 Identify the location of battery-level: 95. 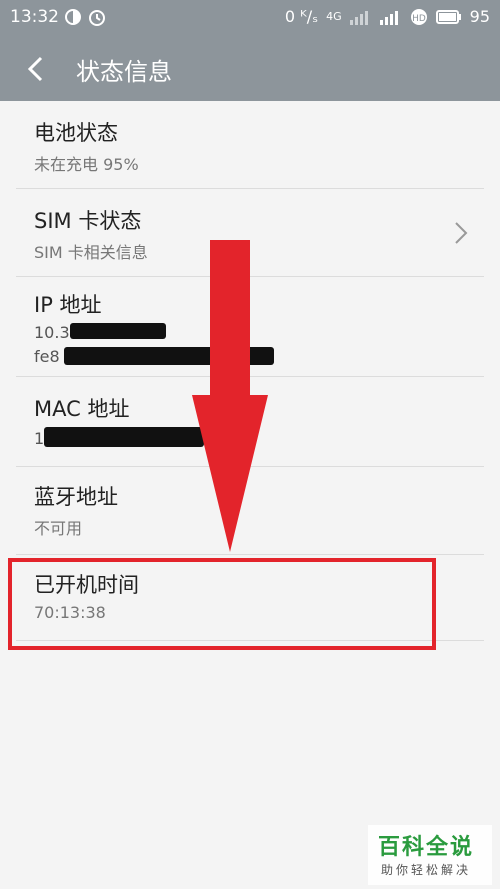
(479, 16).